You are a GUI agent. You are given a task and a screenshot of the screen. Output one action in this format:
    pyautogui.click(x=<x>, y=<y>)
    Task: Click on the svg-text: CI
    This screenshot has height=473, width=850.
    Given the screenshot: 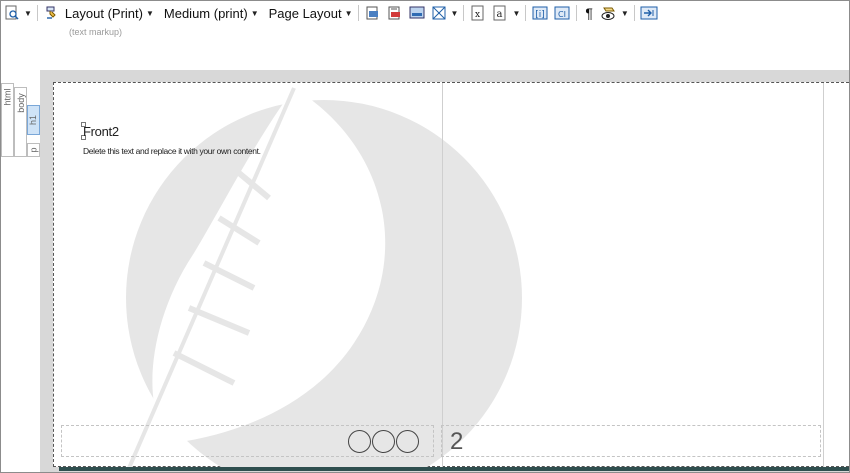 What is the action you would take?
    pyautogui.click(x=562, y=14)
    